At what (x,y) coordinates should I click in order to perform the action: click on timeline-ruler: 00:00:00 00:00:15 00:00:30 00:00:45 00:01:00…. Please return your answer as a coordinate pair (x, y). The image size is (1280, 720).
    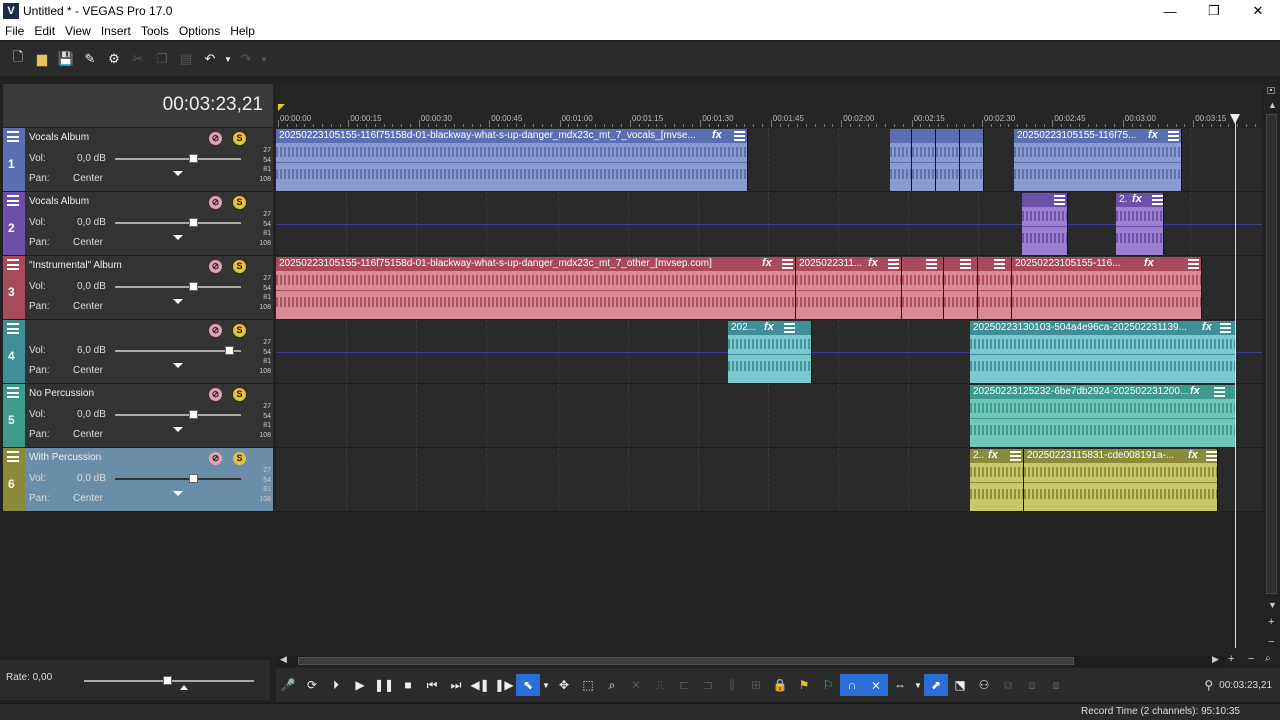
    Looking at the image, I should click on (769, 105).